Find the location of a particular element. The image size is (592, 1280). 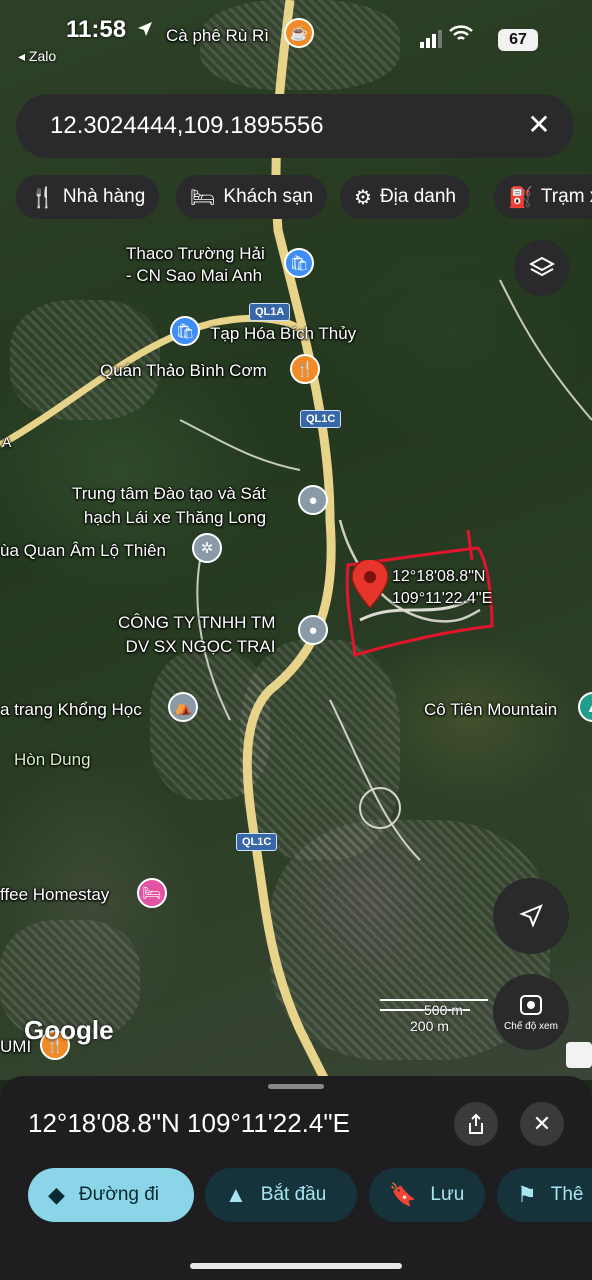

battery-indicator: 67 is located at coordinates (518, 40).